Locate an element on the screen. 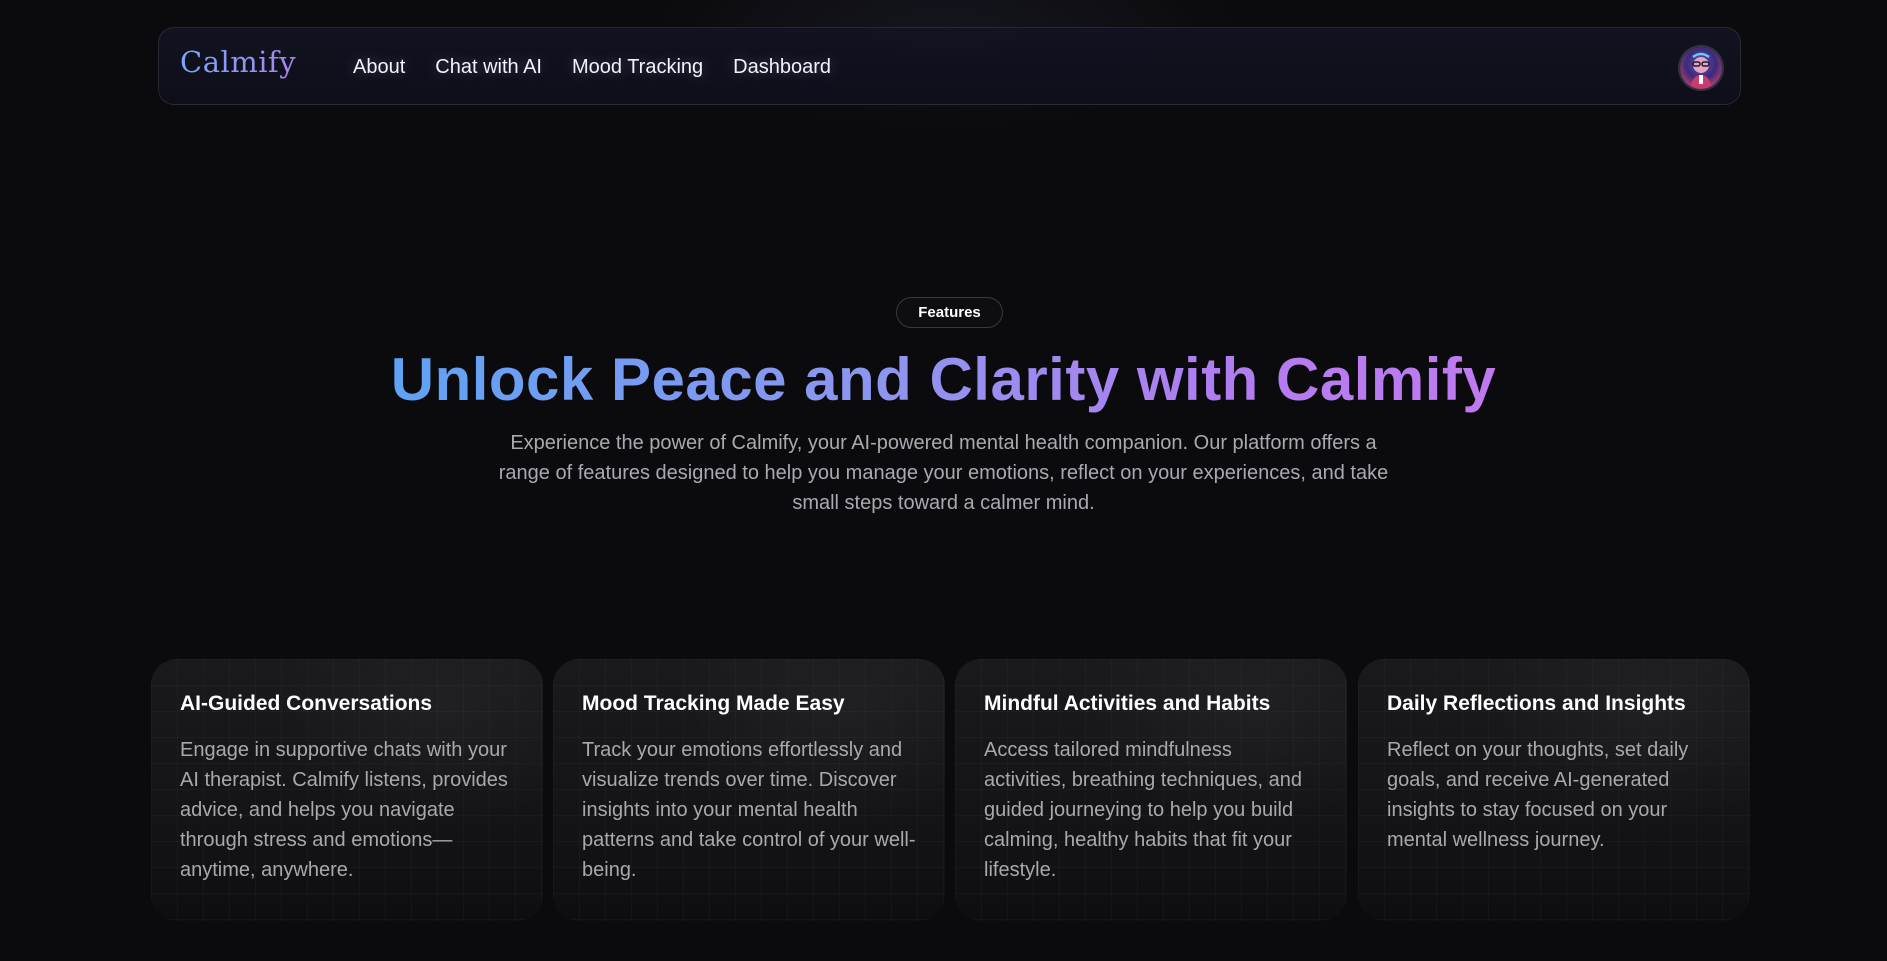 Image resolution: width=1887 pixels, height=961 pixels. feature-card-title: AI-Guided Conversations is located at coordinates (306, 703).